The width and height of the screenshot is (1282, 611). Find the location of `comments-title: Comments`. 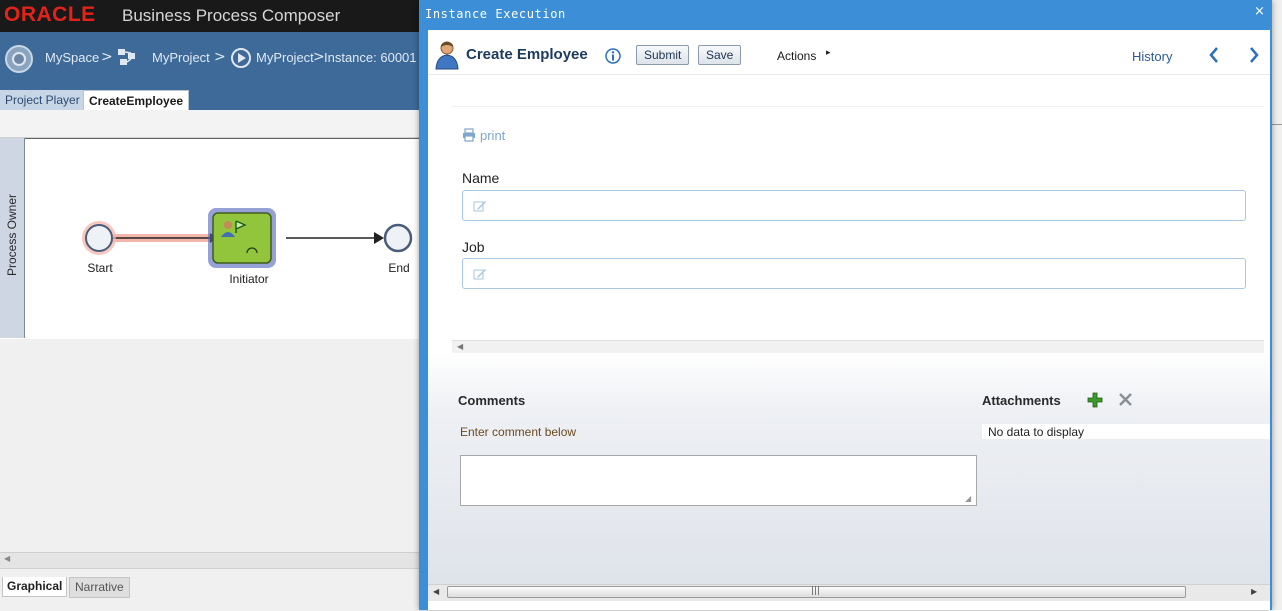

comments-title: Comments is located at coordinates (492, 400).